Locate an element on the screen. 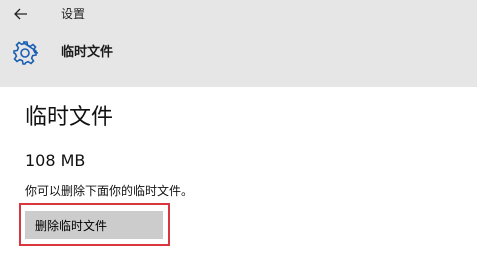 This screenshot has height=253, width=477. gear-icon is located at coordinates (25, 53).